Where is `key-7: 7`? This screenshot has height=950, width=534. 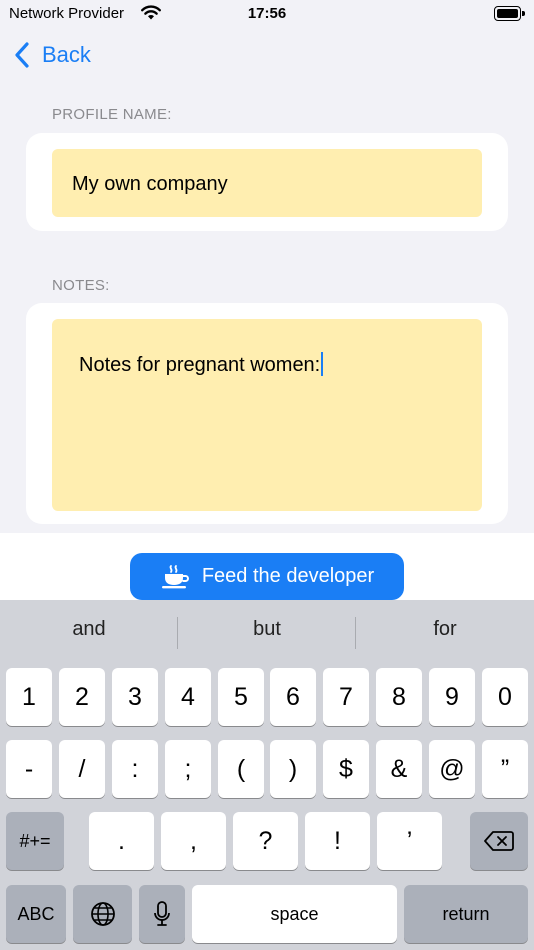 key-7: 7 is located at coordinates (346, 697).